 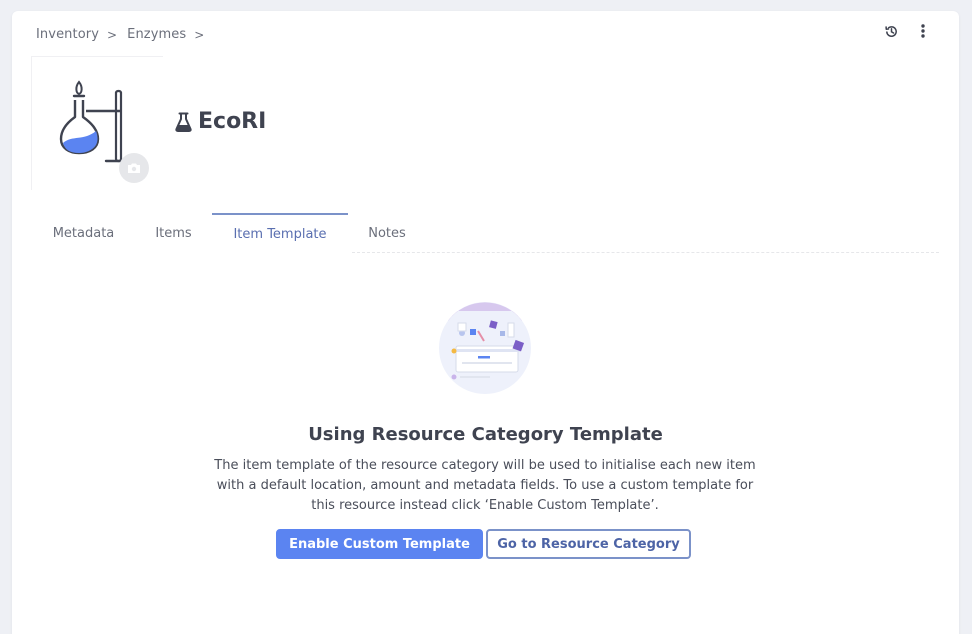 What do you see at coordinates (379, 544) in the screenshot?
I see `enable-custom-template-button: Enable Custom Template` at bounding box center [379, 544].